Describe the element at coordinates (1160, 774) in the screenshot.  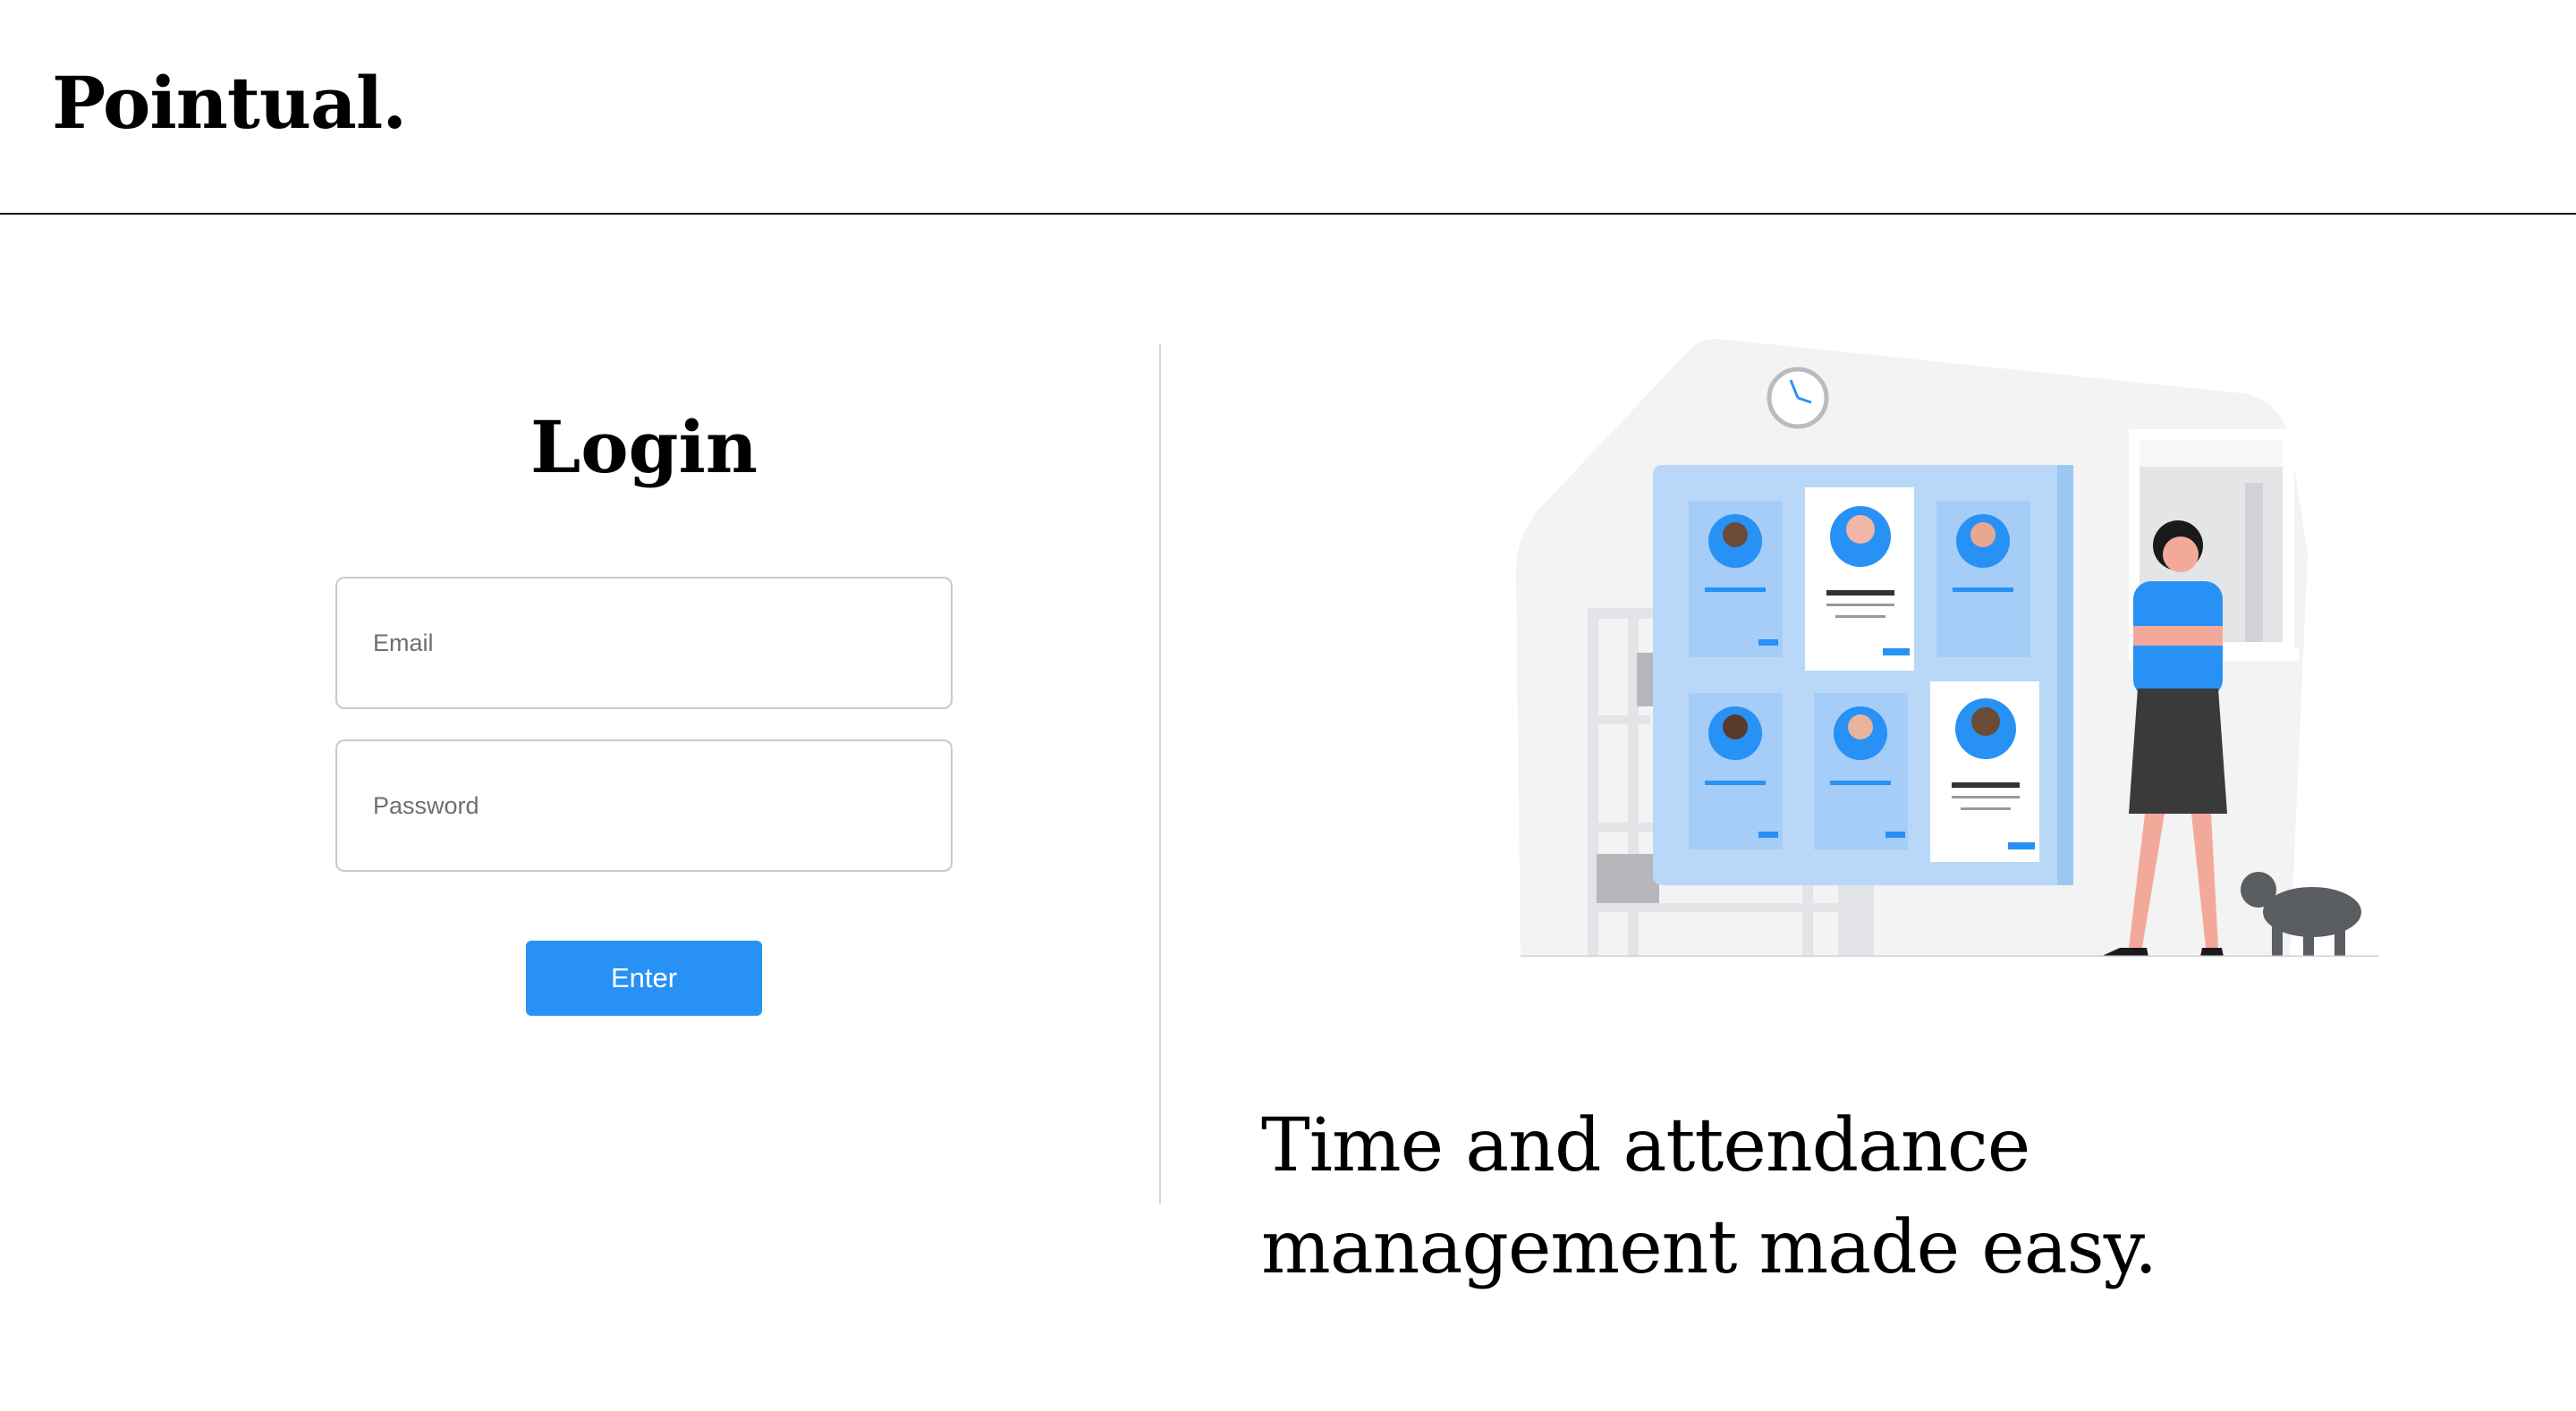
I see `vertical-divider` at that location.